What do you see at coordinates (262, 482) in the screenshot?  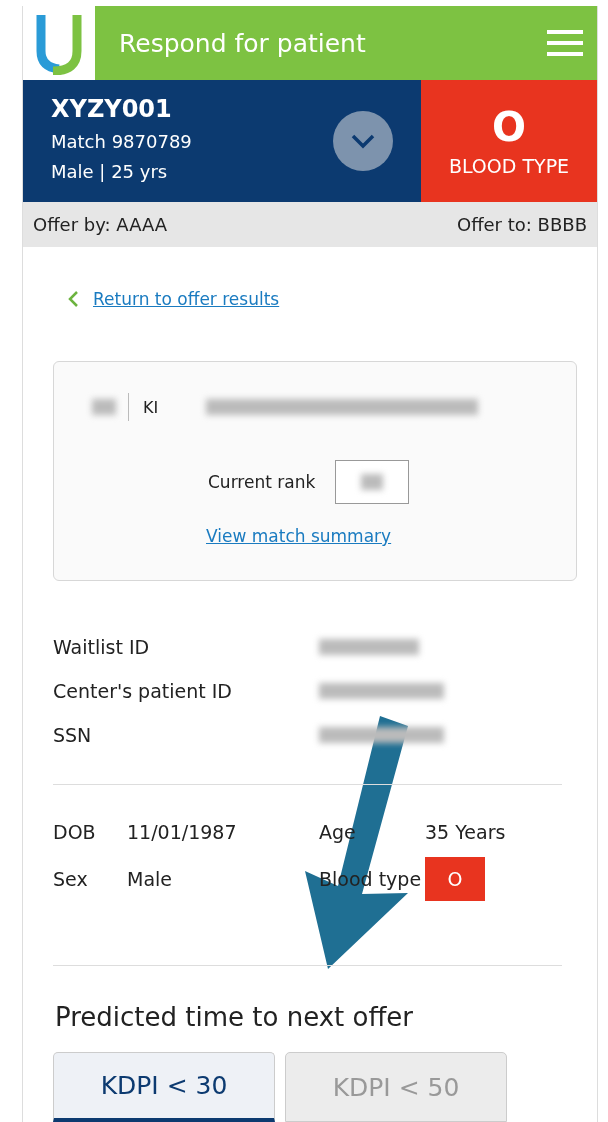 I see `rank-label: Current rank` at bounding box center [262, 482].